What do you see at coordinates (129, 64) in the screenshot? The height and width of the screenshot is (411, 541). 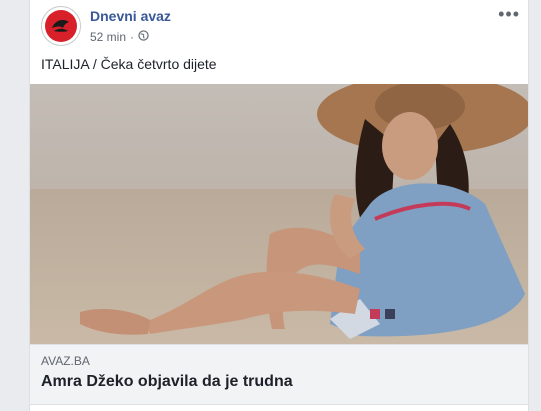 I see `post-text: ITALIJA / Čeka četvrto dijete` at bounding box center [129, 64].